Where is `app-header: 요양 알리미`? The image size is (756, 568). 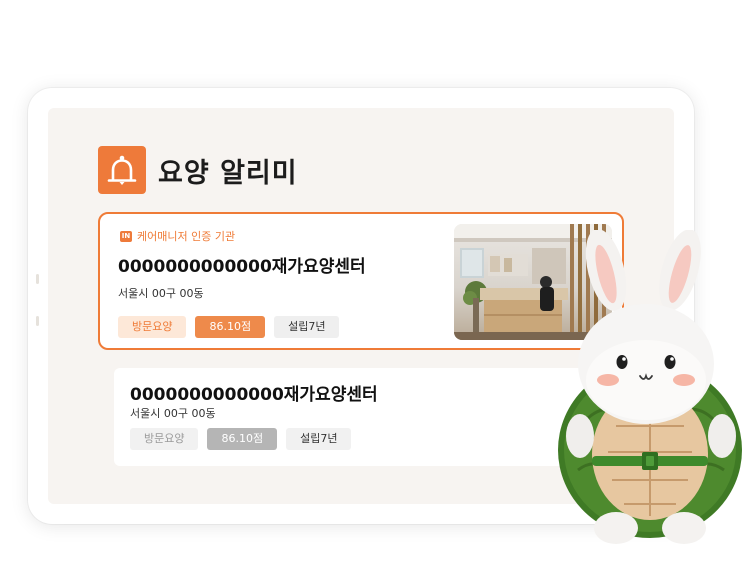
app-header: 요양 알리미 is located at coordinates (198, 170).